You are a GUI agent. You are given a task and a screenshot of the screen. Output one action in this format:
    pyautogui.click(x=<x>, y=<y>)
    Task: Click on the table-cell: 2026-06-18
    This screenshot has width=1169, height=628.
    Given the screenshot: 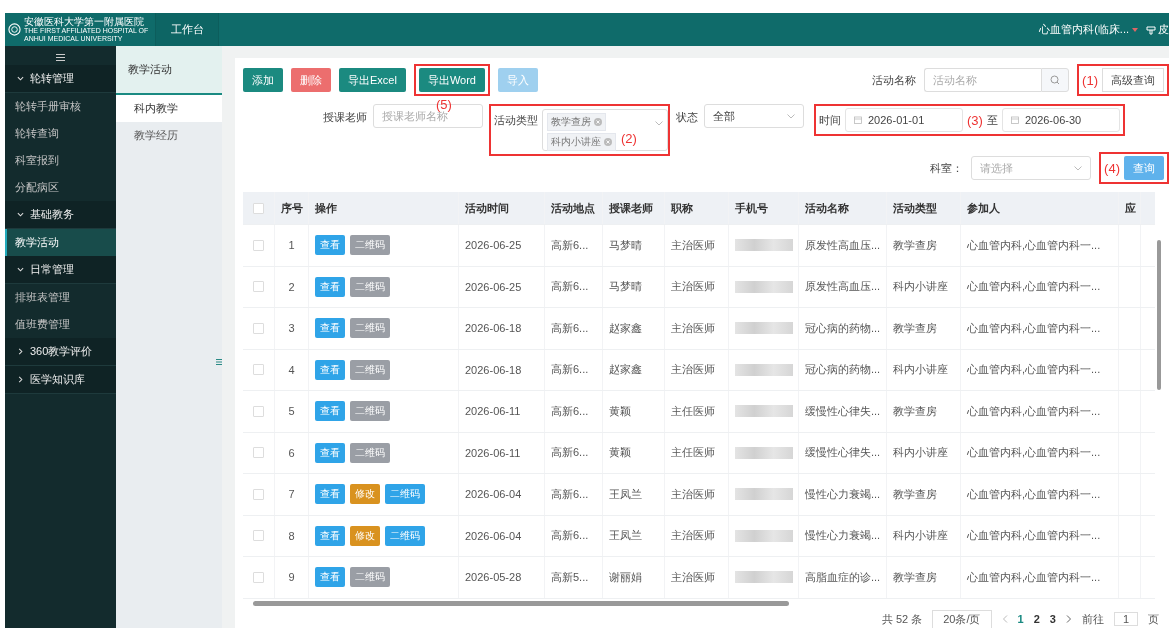 What is the action you would take?
    pyautogui.click(x=502, y=328)
    